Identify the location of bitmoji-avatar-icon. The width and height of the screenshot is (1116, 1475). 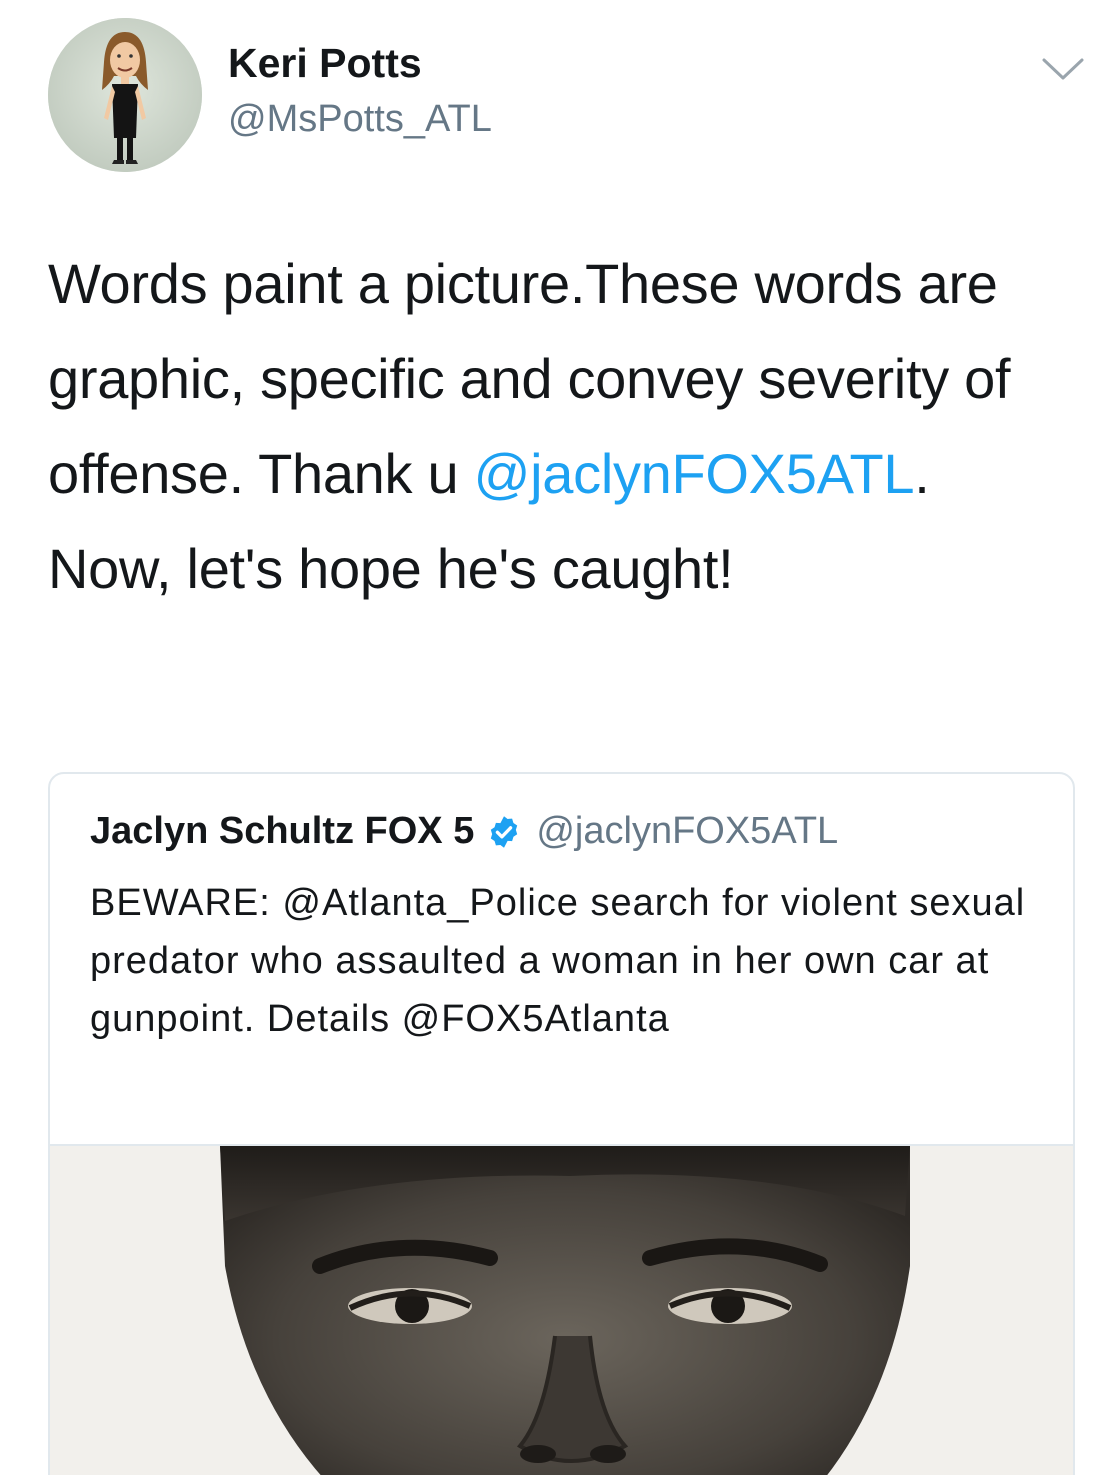
(125, 95).